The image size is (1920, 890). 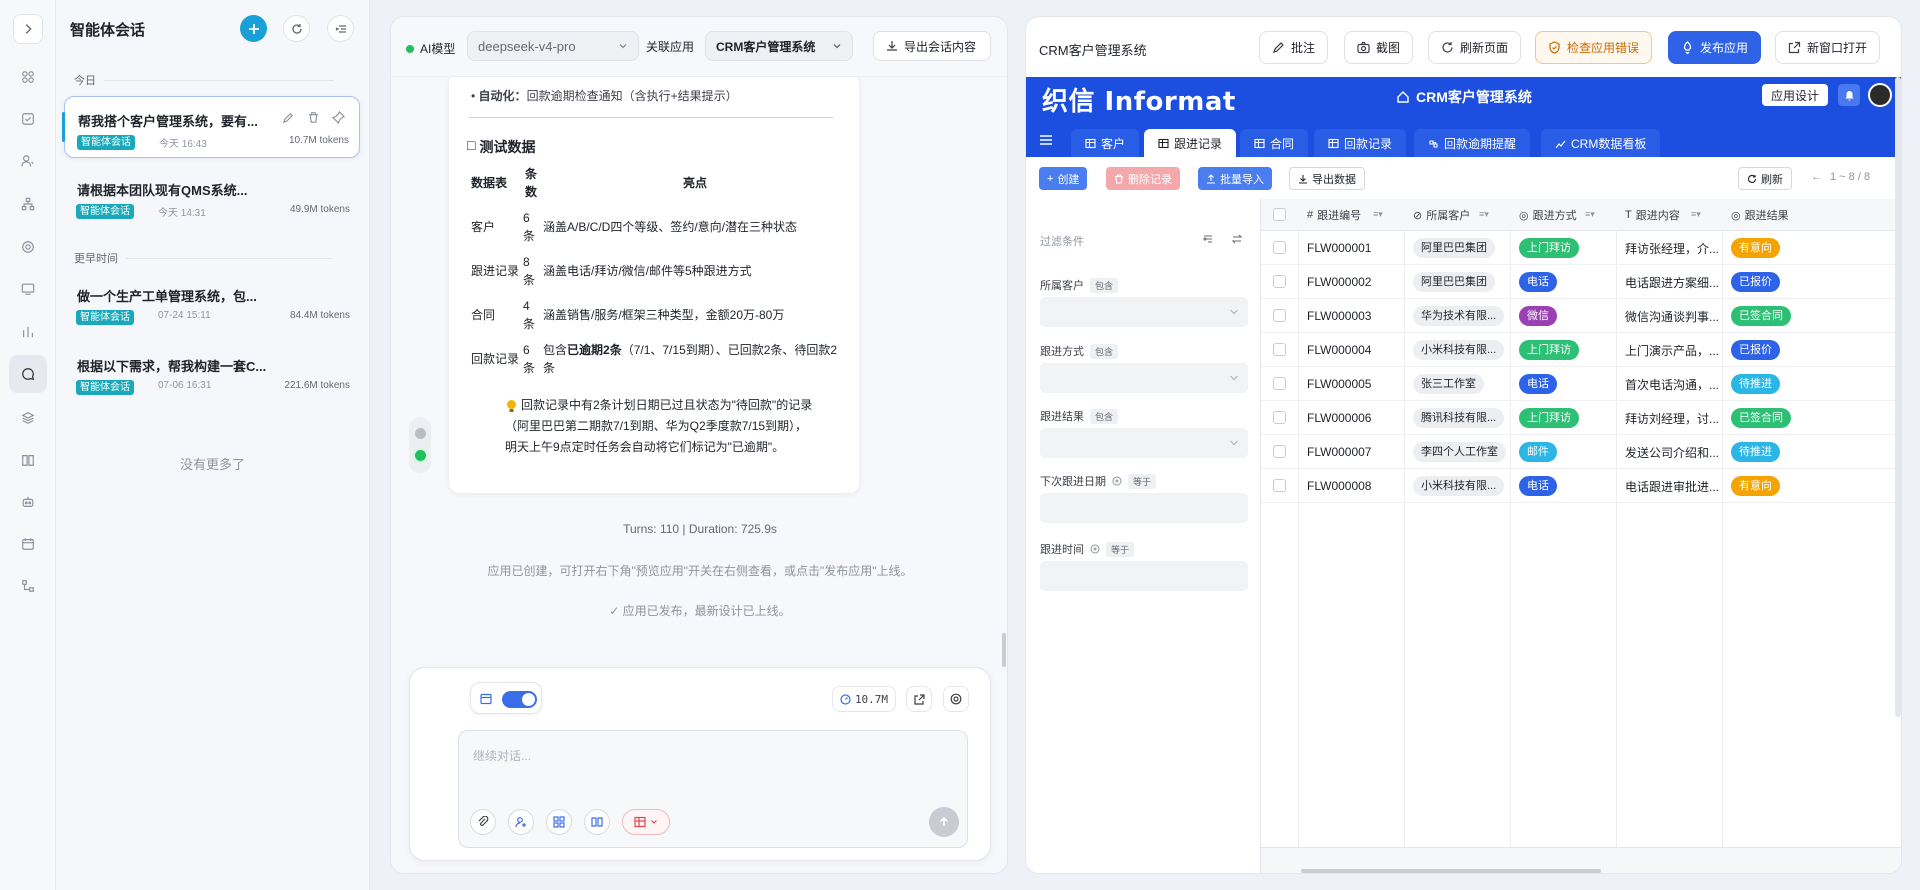 I want to click on collapse-list-icon, so click(x=340, y=28).